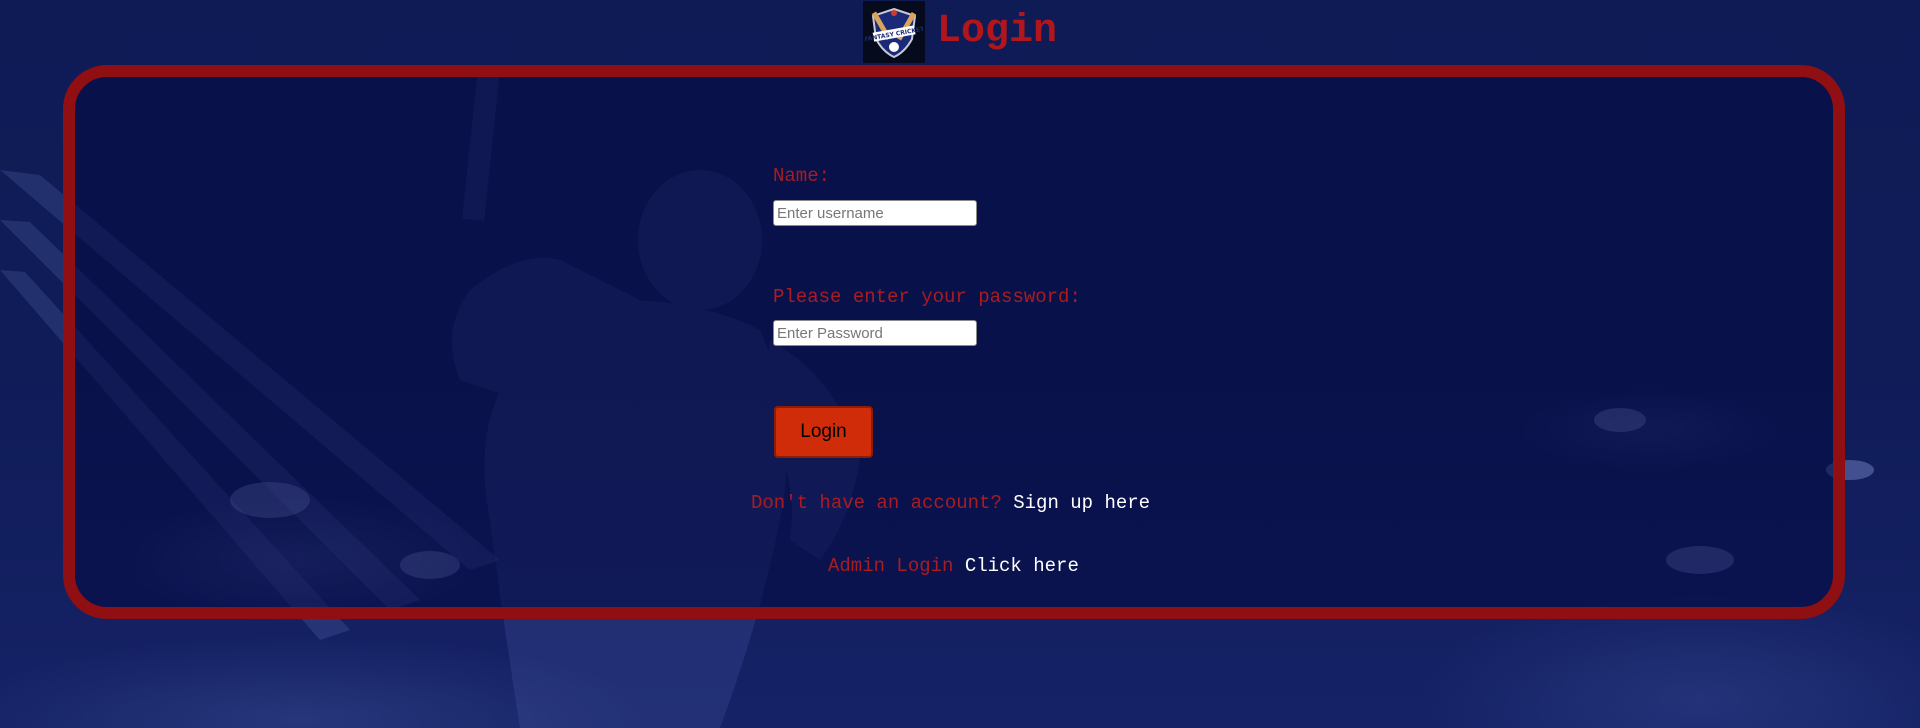 This screenshot has width=1920, height=728. Describe the element at coordinates (876, 503) in the screenshot. I see `signup-prompt-text: Don't have an account?` at that location.